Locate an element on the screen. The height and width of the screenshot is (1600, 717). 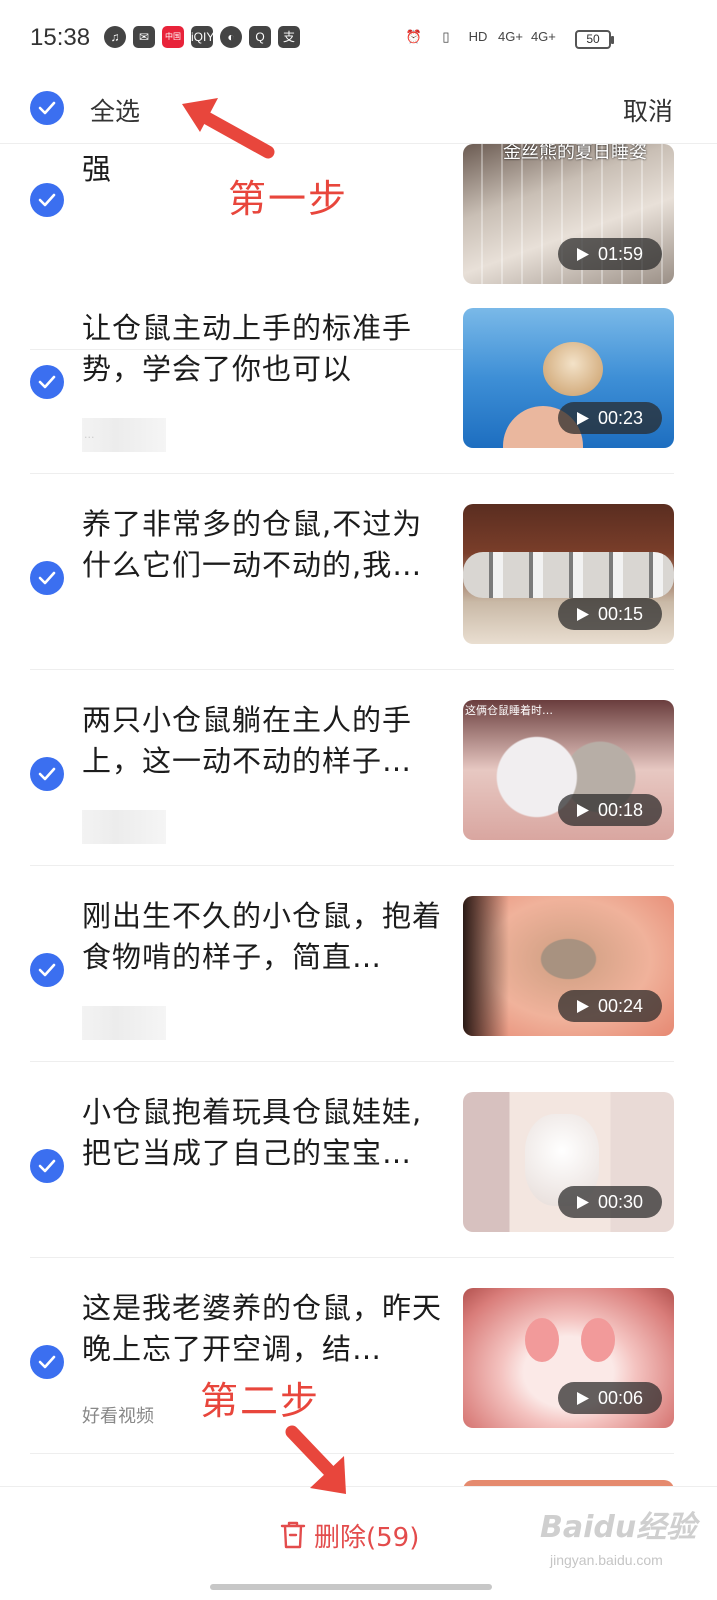
duration-badge: 00:23 is located at coordinates (610, 418).